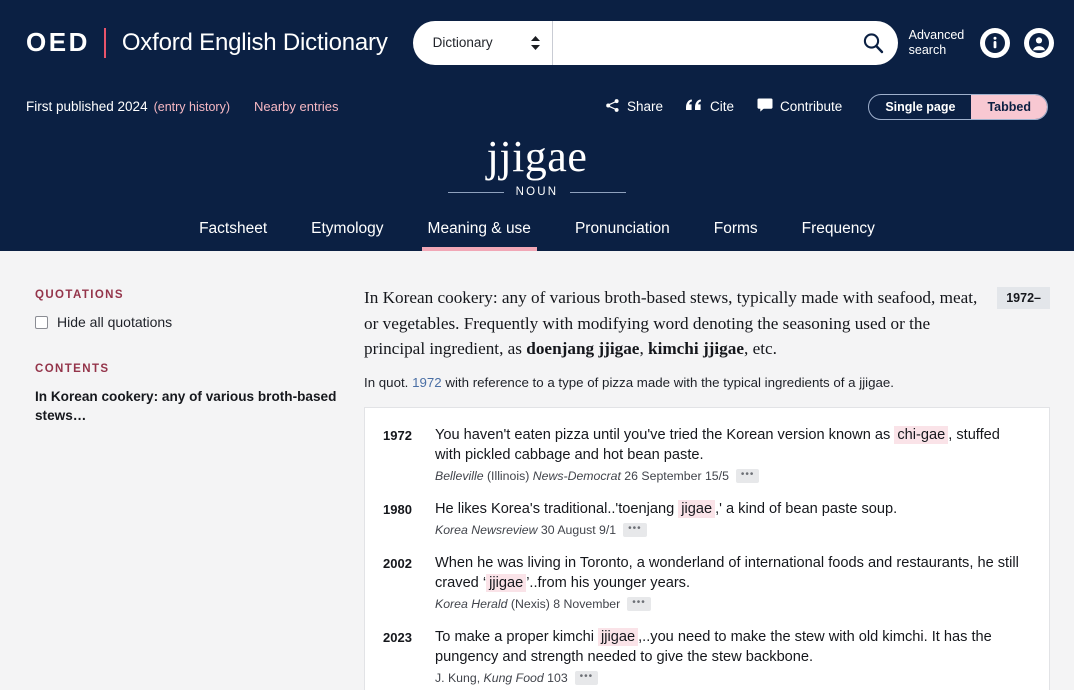 The image size is (1074, 690). What do you see at coordinates (577, 529) in the screenshot?
I see `source-rest: 30 August 9/1` at bounding box center [577, 529].